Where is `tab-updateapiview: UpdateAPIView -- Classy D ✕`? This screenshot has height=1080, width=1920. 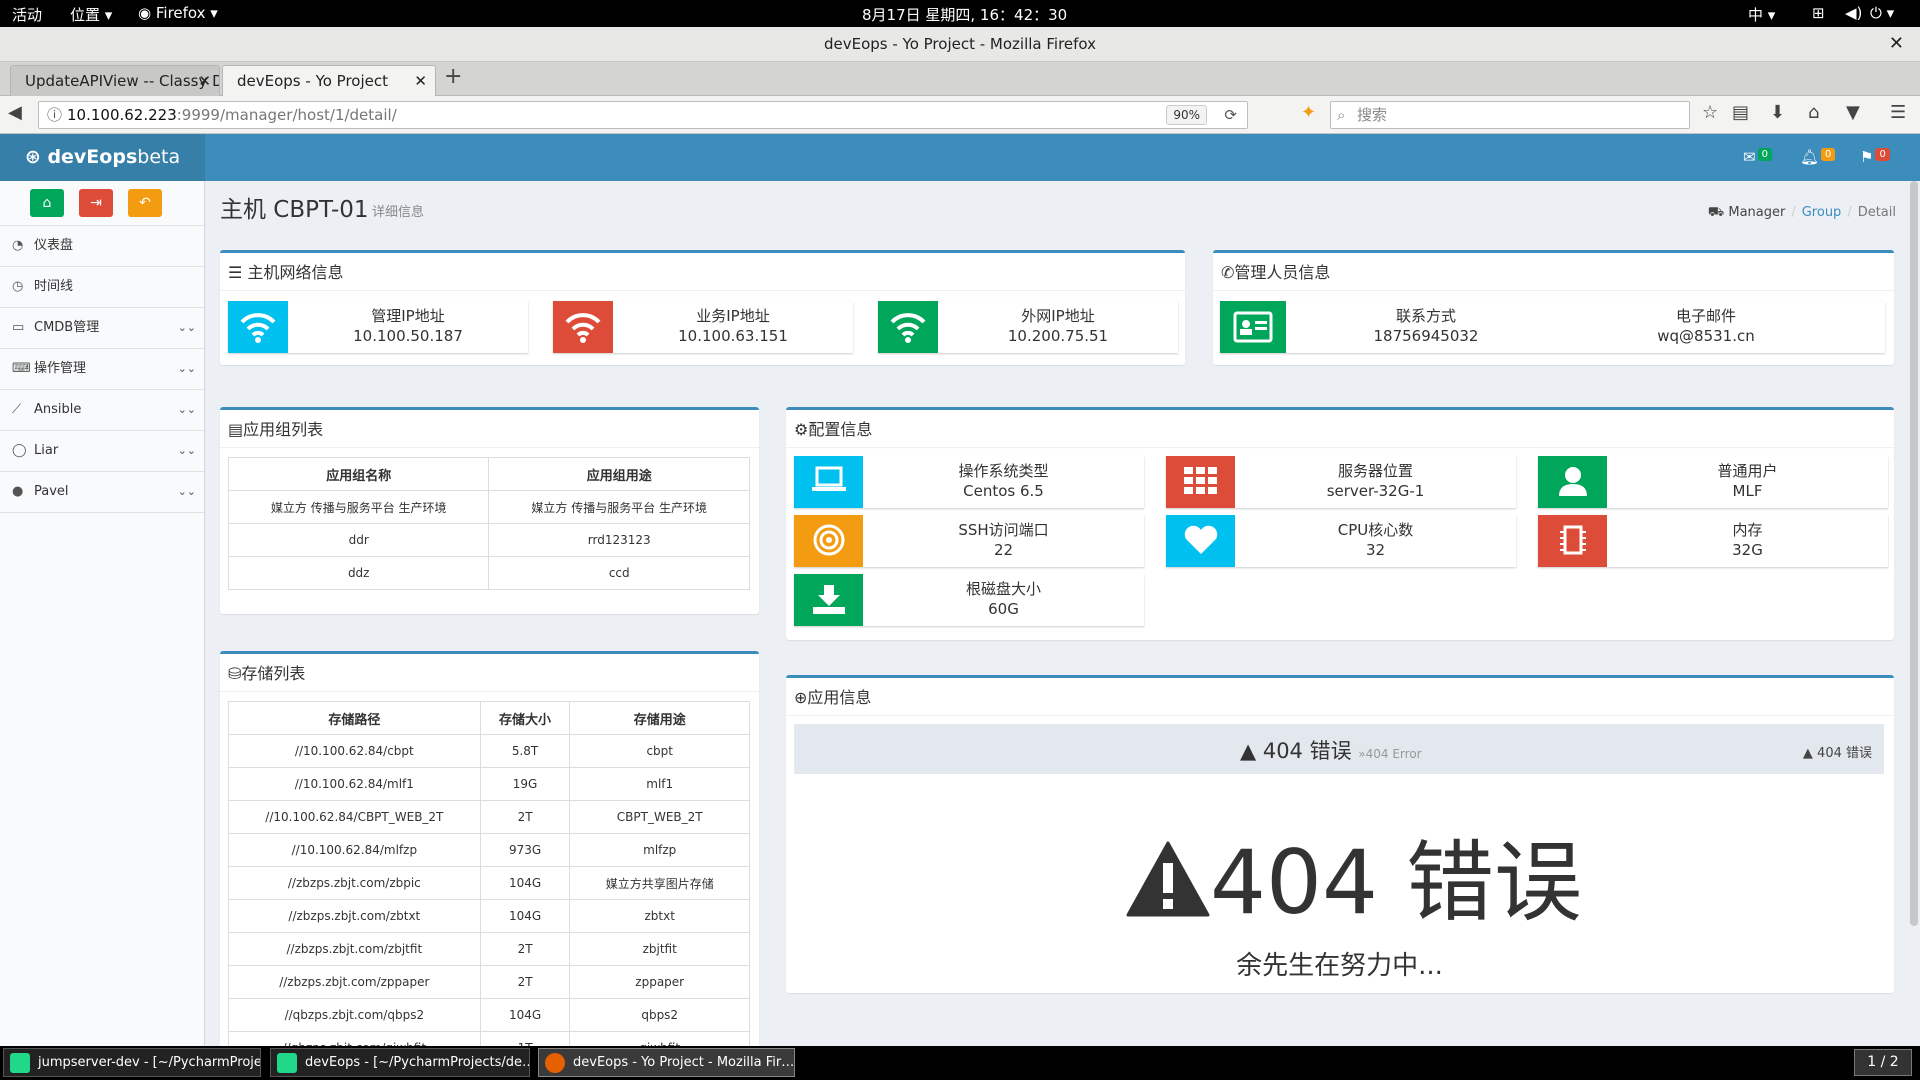 tab-updateapiview: UpdateAPIView -- Classy D ✕ is located at coordinates (115, 80).